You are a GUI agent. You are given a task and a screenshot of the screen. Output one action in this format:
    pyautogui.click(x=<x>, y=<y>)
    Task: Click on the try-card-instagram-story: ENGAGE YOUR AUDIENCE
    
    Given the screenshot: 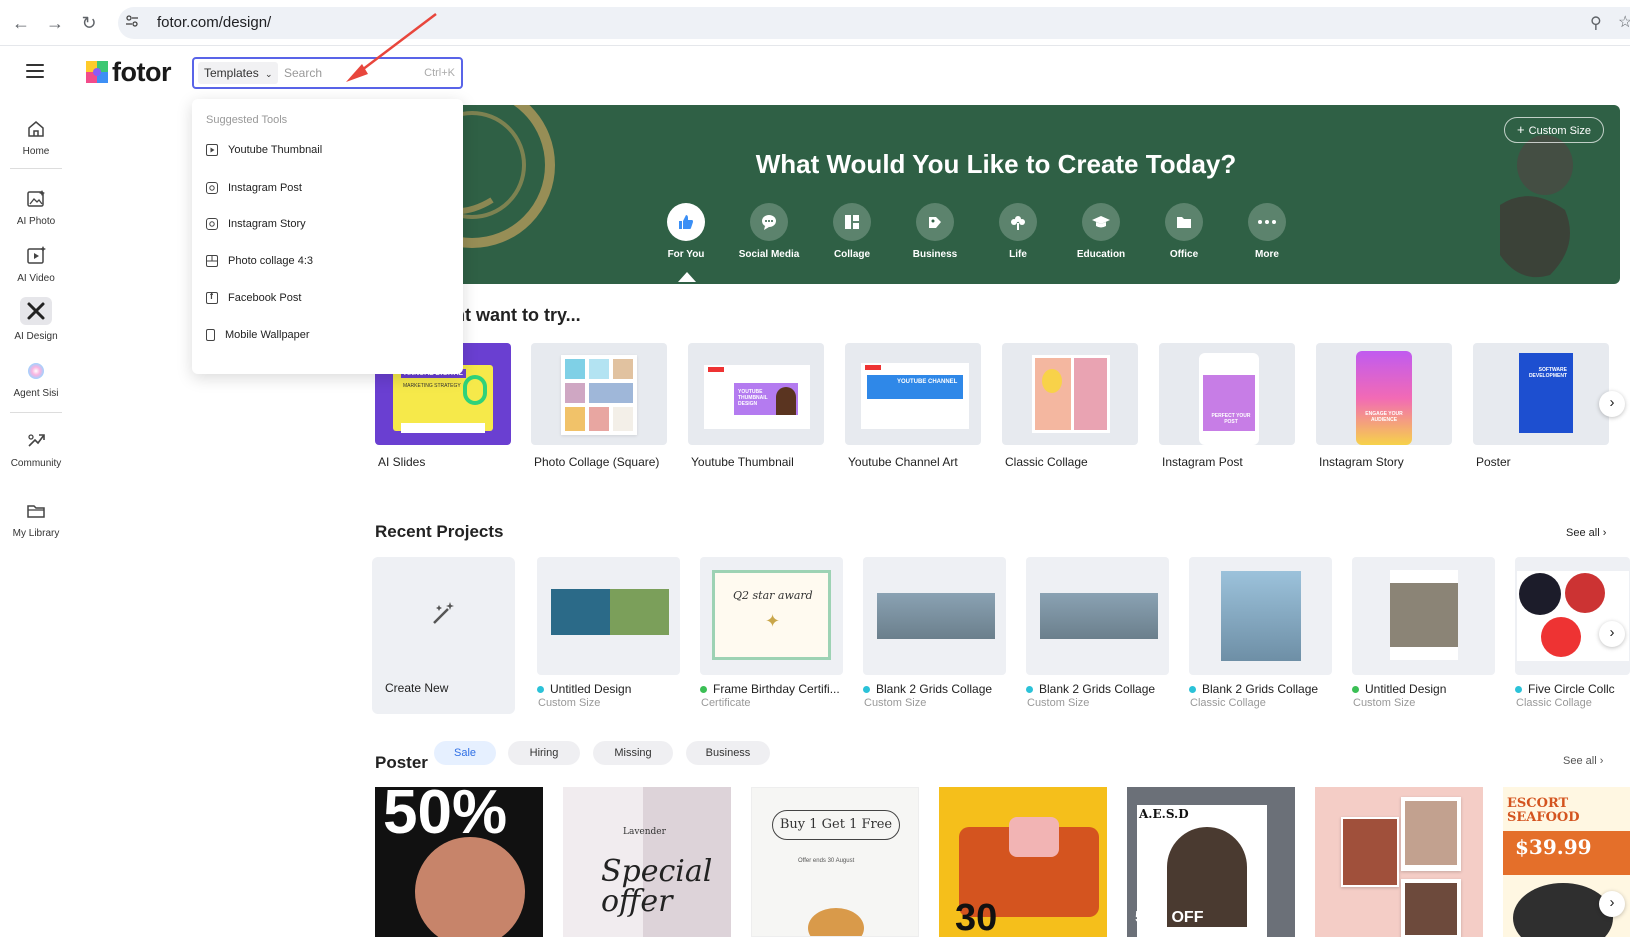 What is the action you would take?
    pyautogui.click(x=1384, y=394)
    